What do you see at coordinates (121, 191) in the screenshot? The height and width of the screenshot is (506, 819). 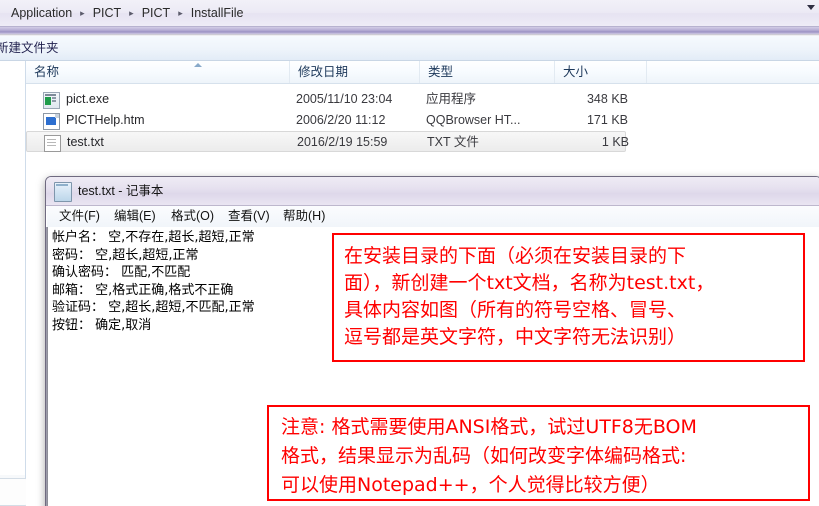 I see `notepad-title: test.txt - 记事本` at bounding box center [121, 191].